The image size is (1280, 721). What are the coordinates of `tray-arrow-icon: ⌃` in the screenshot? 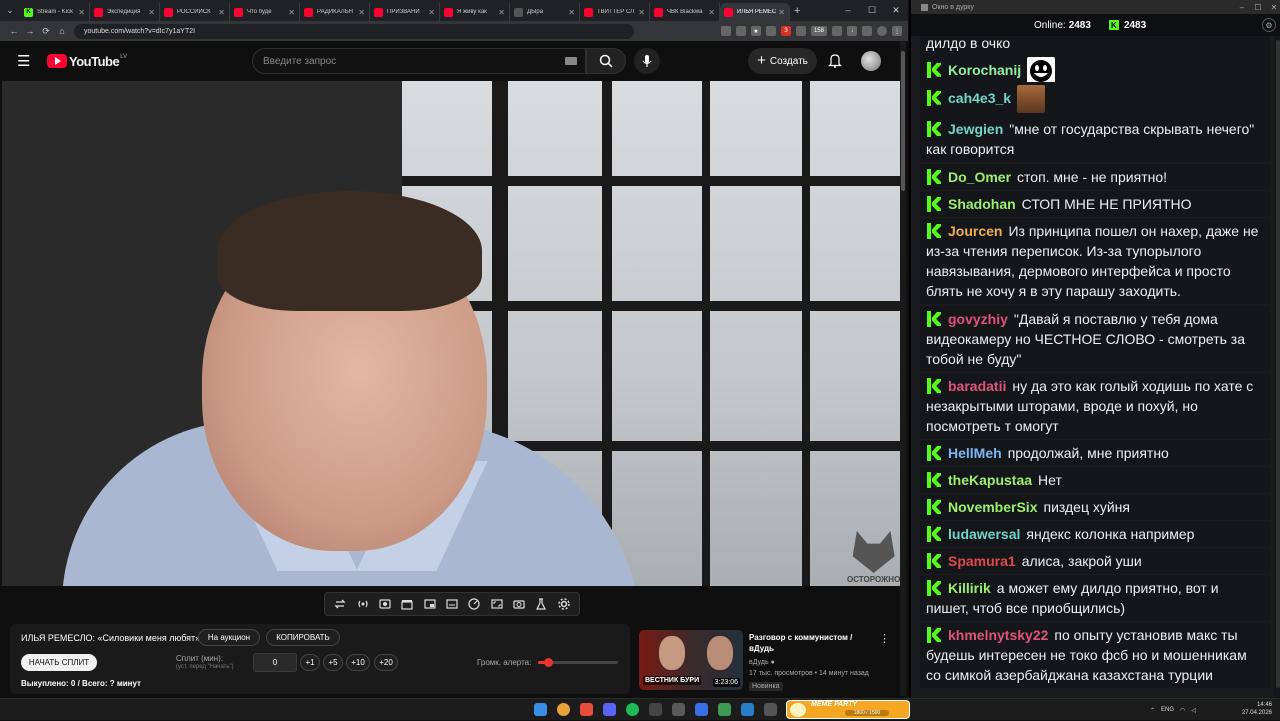 It's located at (1152, 710).